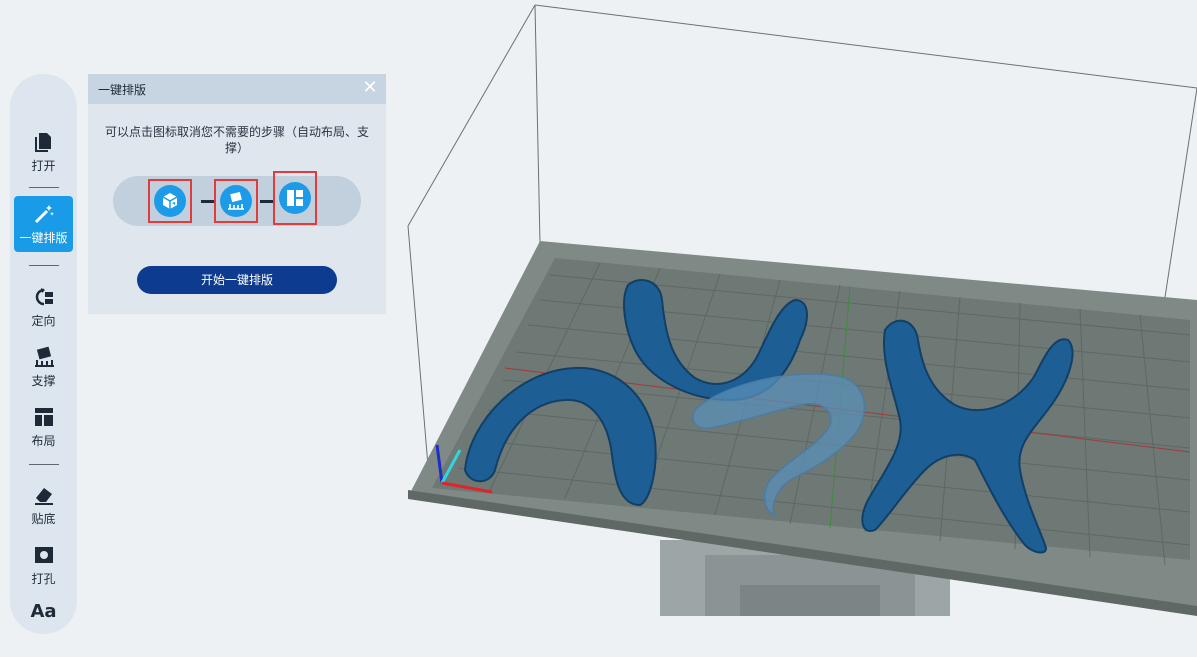 The width and height of the screenshot is (1197, 657). I want to click on tool-hole: 打孔, so click(43, 565).